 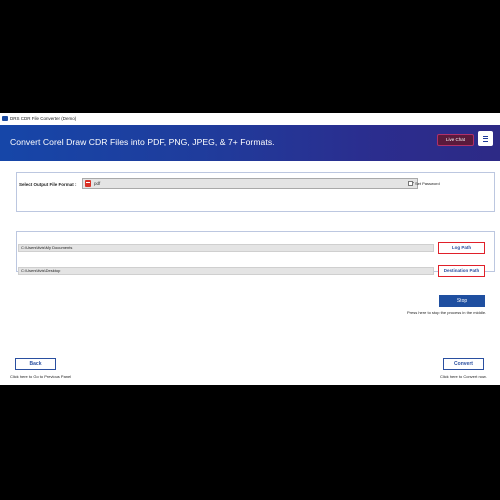 What do you see at coordinates (410, 183) in the screenshot?
I see `set-password-checkbox` at bounding box center [410, 183].